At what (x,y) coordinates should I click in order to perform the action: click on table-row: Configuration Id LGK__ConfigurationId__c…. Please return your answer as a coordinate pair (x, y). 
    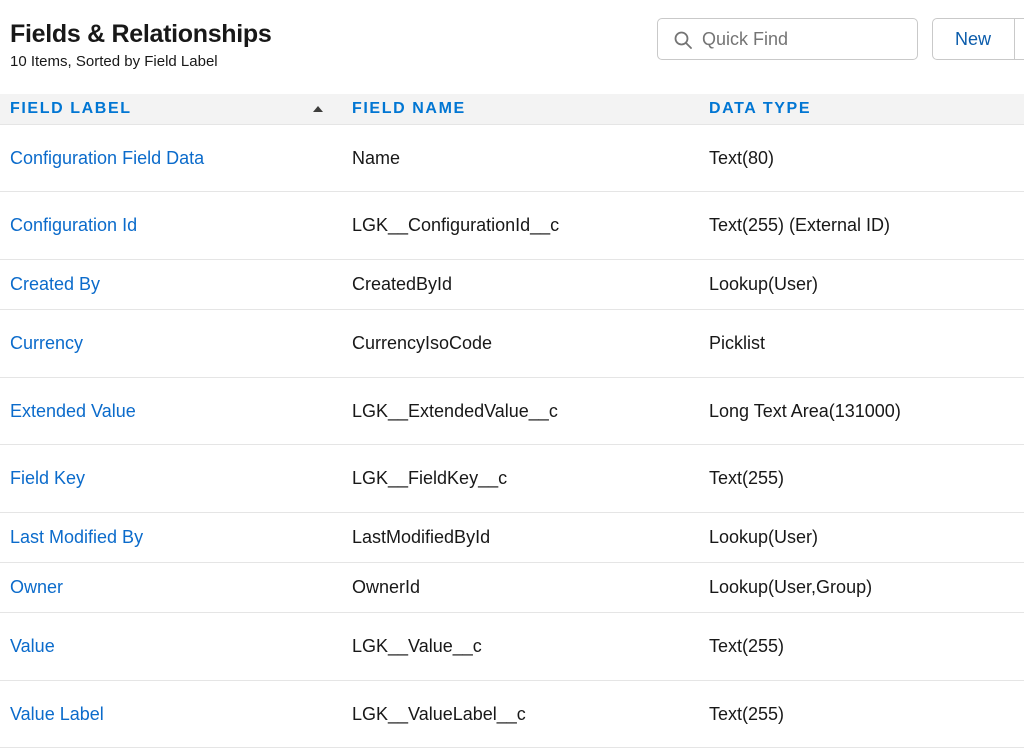
    Looking at the image, I should click on (512, 226).